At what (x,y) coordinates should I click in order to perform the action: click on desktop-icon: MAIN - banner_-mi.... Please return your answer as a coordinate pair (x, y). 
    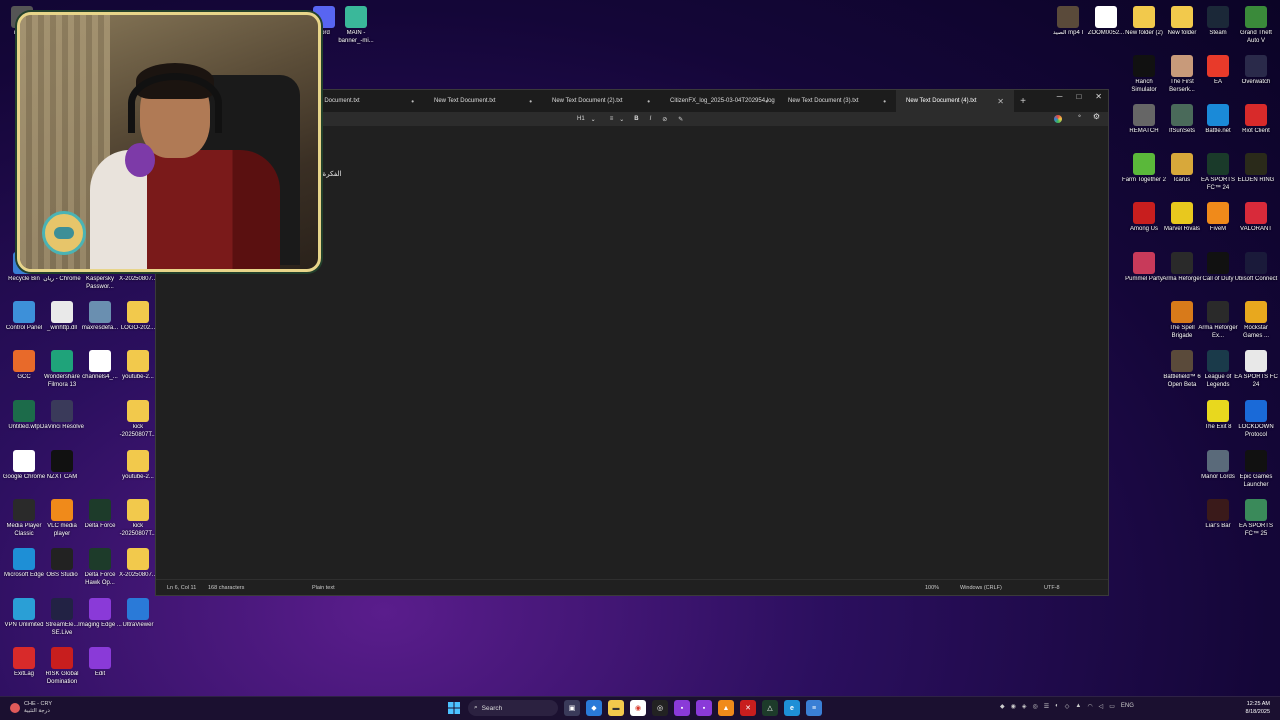
    Looking at the image, I should click on (356, 25).